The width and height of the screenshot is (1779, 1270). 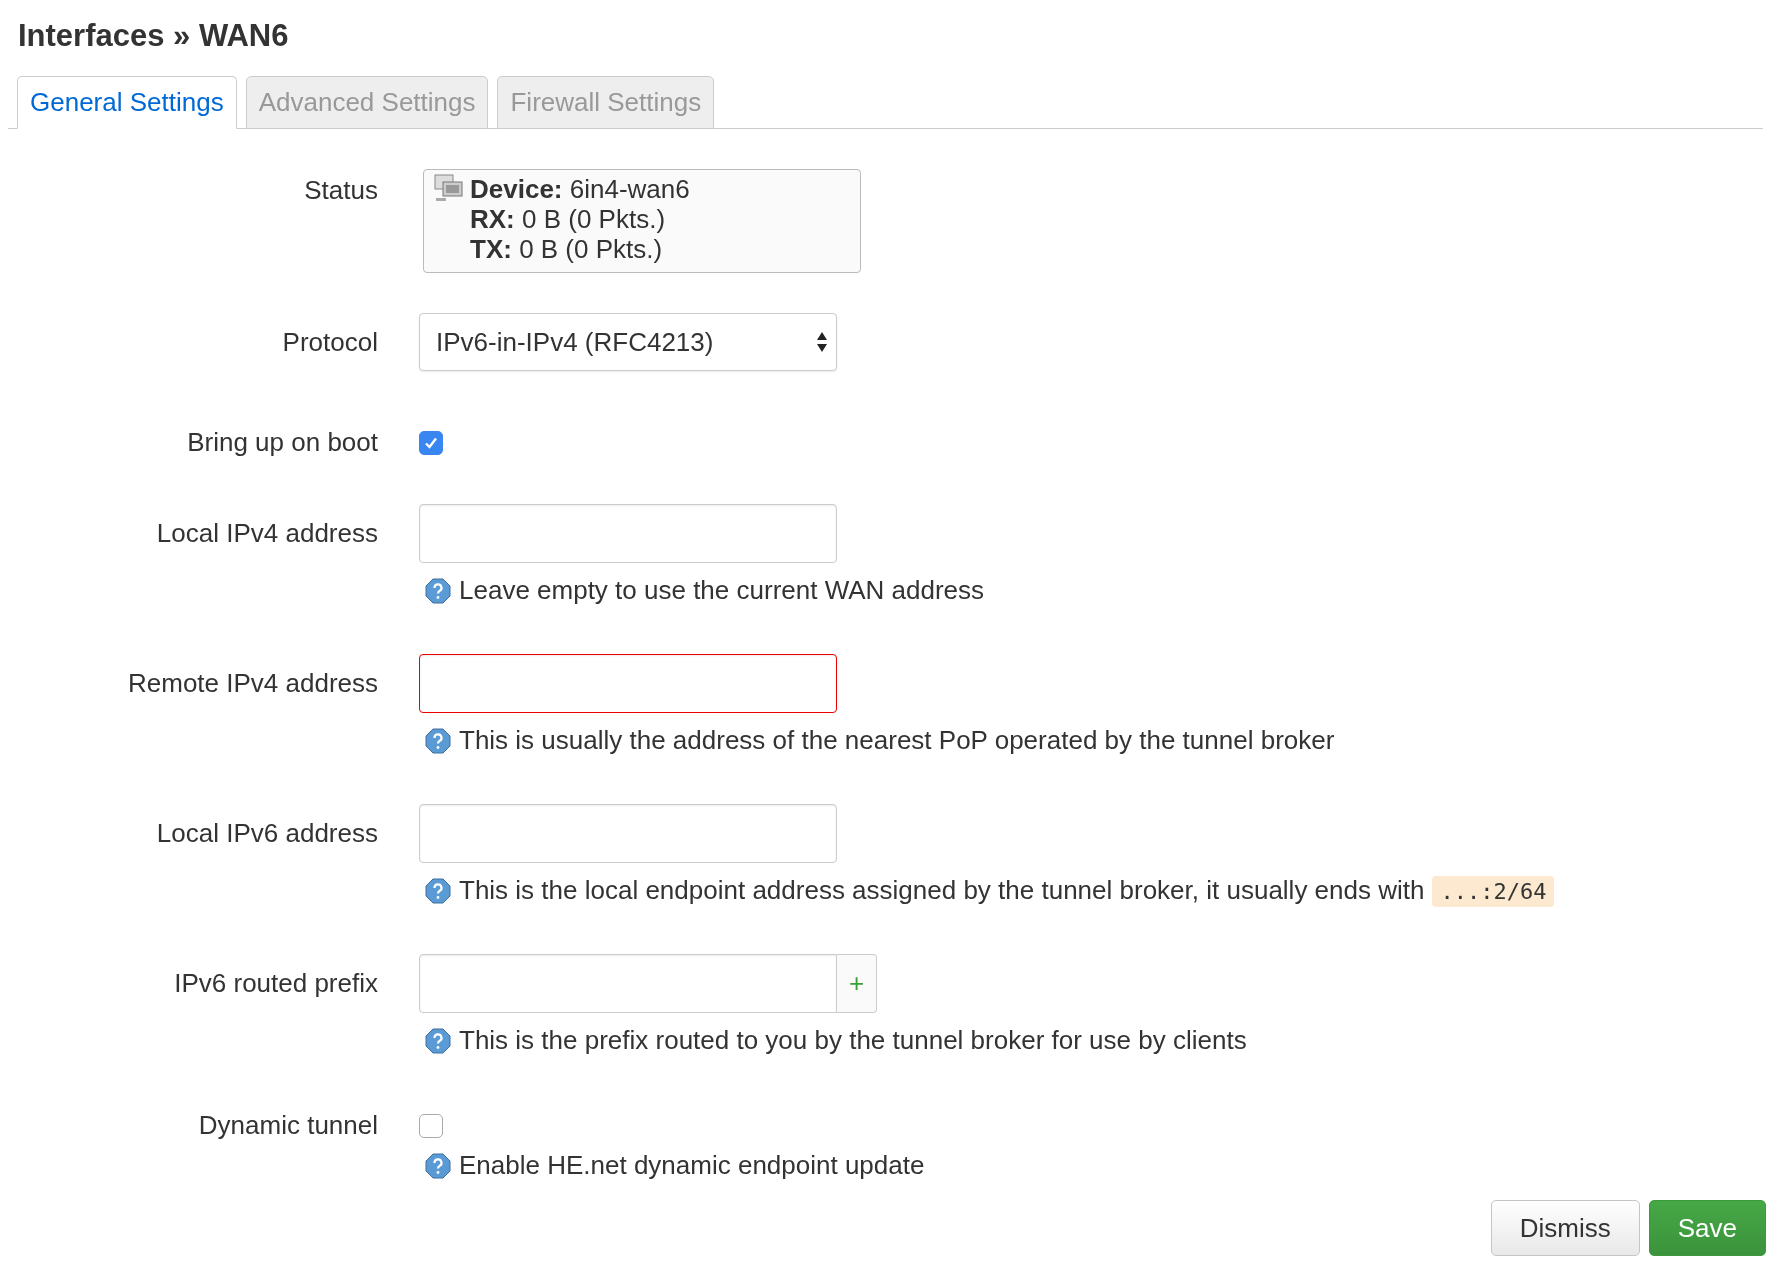 What do you see at coordinates (449, 188) in the screenshot?
I see `network-device-icon` at bounding box center [449, 188].